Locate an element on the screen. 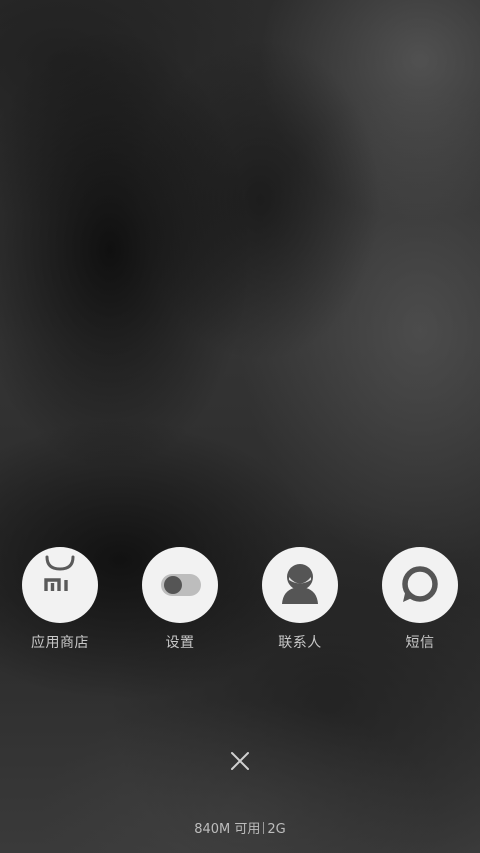 The image size is (480, 853). memory-available: 840M 可用 is located at coordinates (227, 829).